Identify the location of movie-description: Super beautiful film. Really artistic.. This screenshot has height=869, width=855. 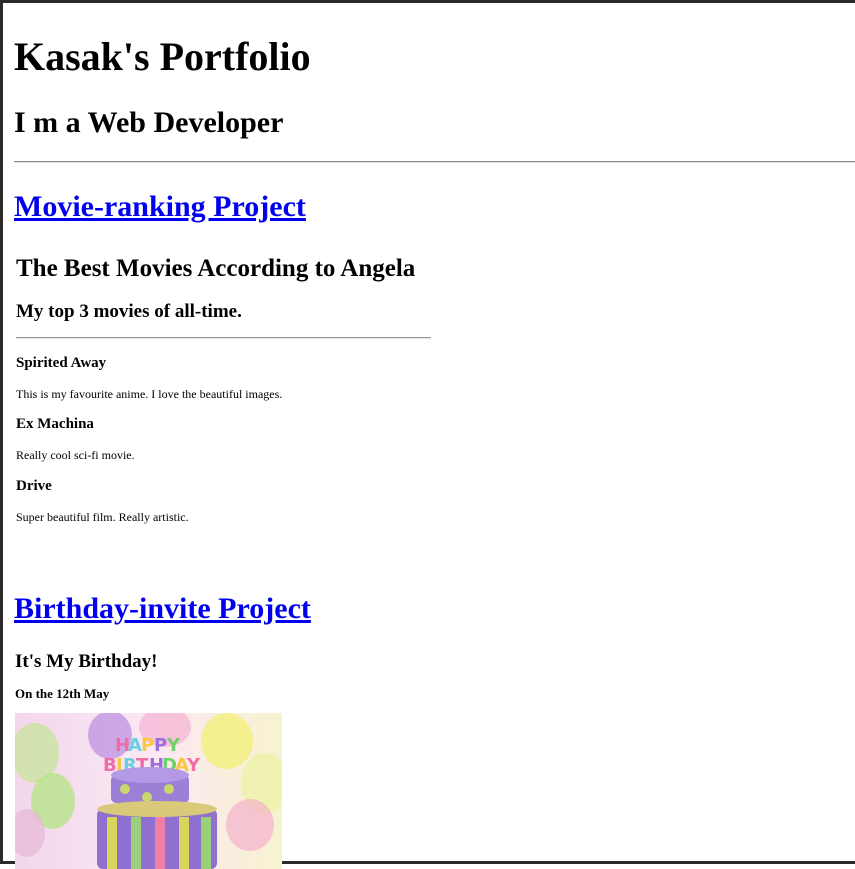
(102, 517).